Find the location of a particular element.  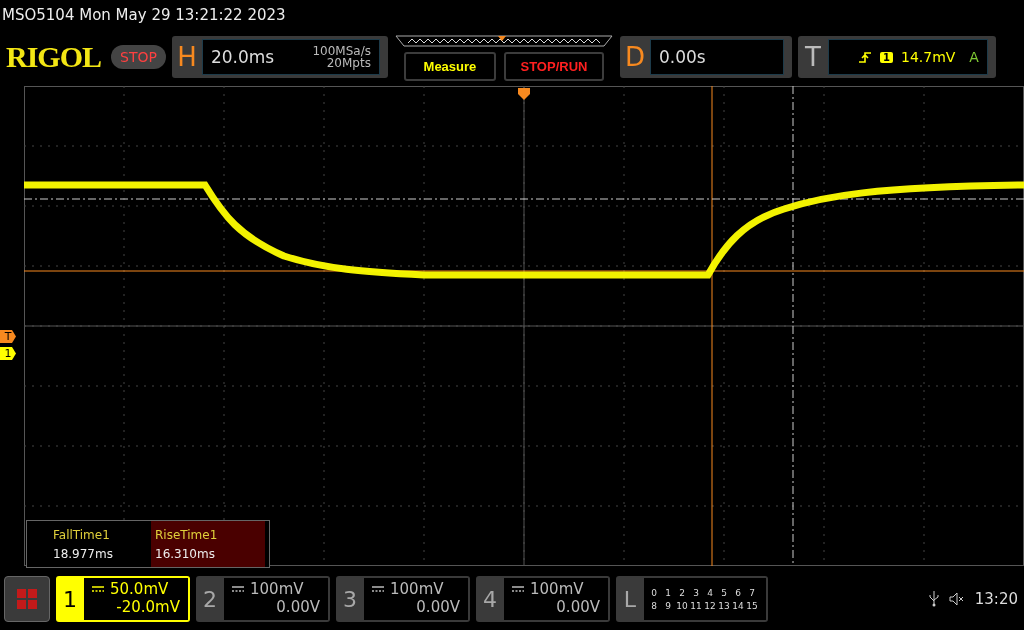

digital-channel-number: 15 is located at coordinates (752, 605).